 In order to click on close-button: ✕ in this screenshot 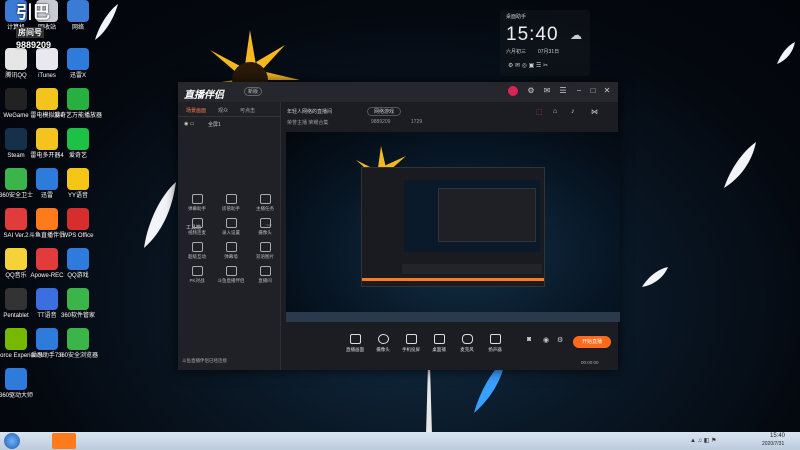, I will do `click(607, 91)`.